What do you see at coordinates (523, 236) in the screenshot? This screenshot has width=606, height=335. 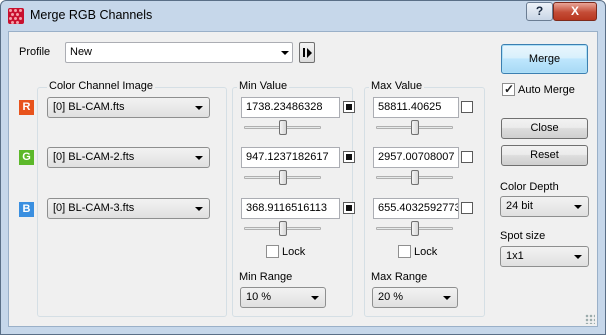 I see `spot-size-label: Spot size` at bounding box center [523, 236].